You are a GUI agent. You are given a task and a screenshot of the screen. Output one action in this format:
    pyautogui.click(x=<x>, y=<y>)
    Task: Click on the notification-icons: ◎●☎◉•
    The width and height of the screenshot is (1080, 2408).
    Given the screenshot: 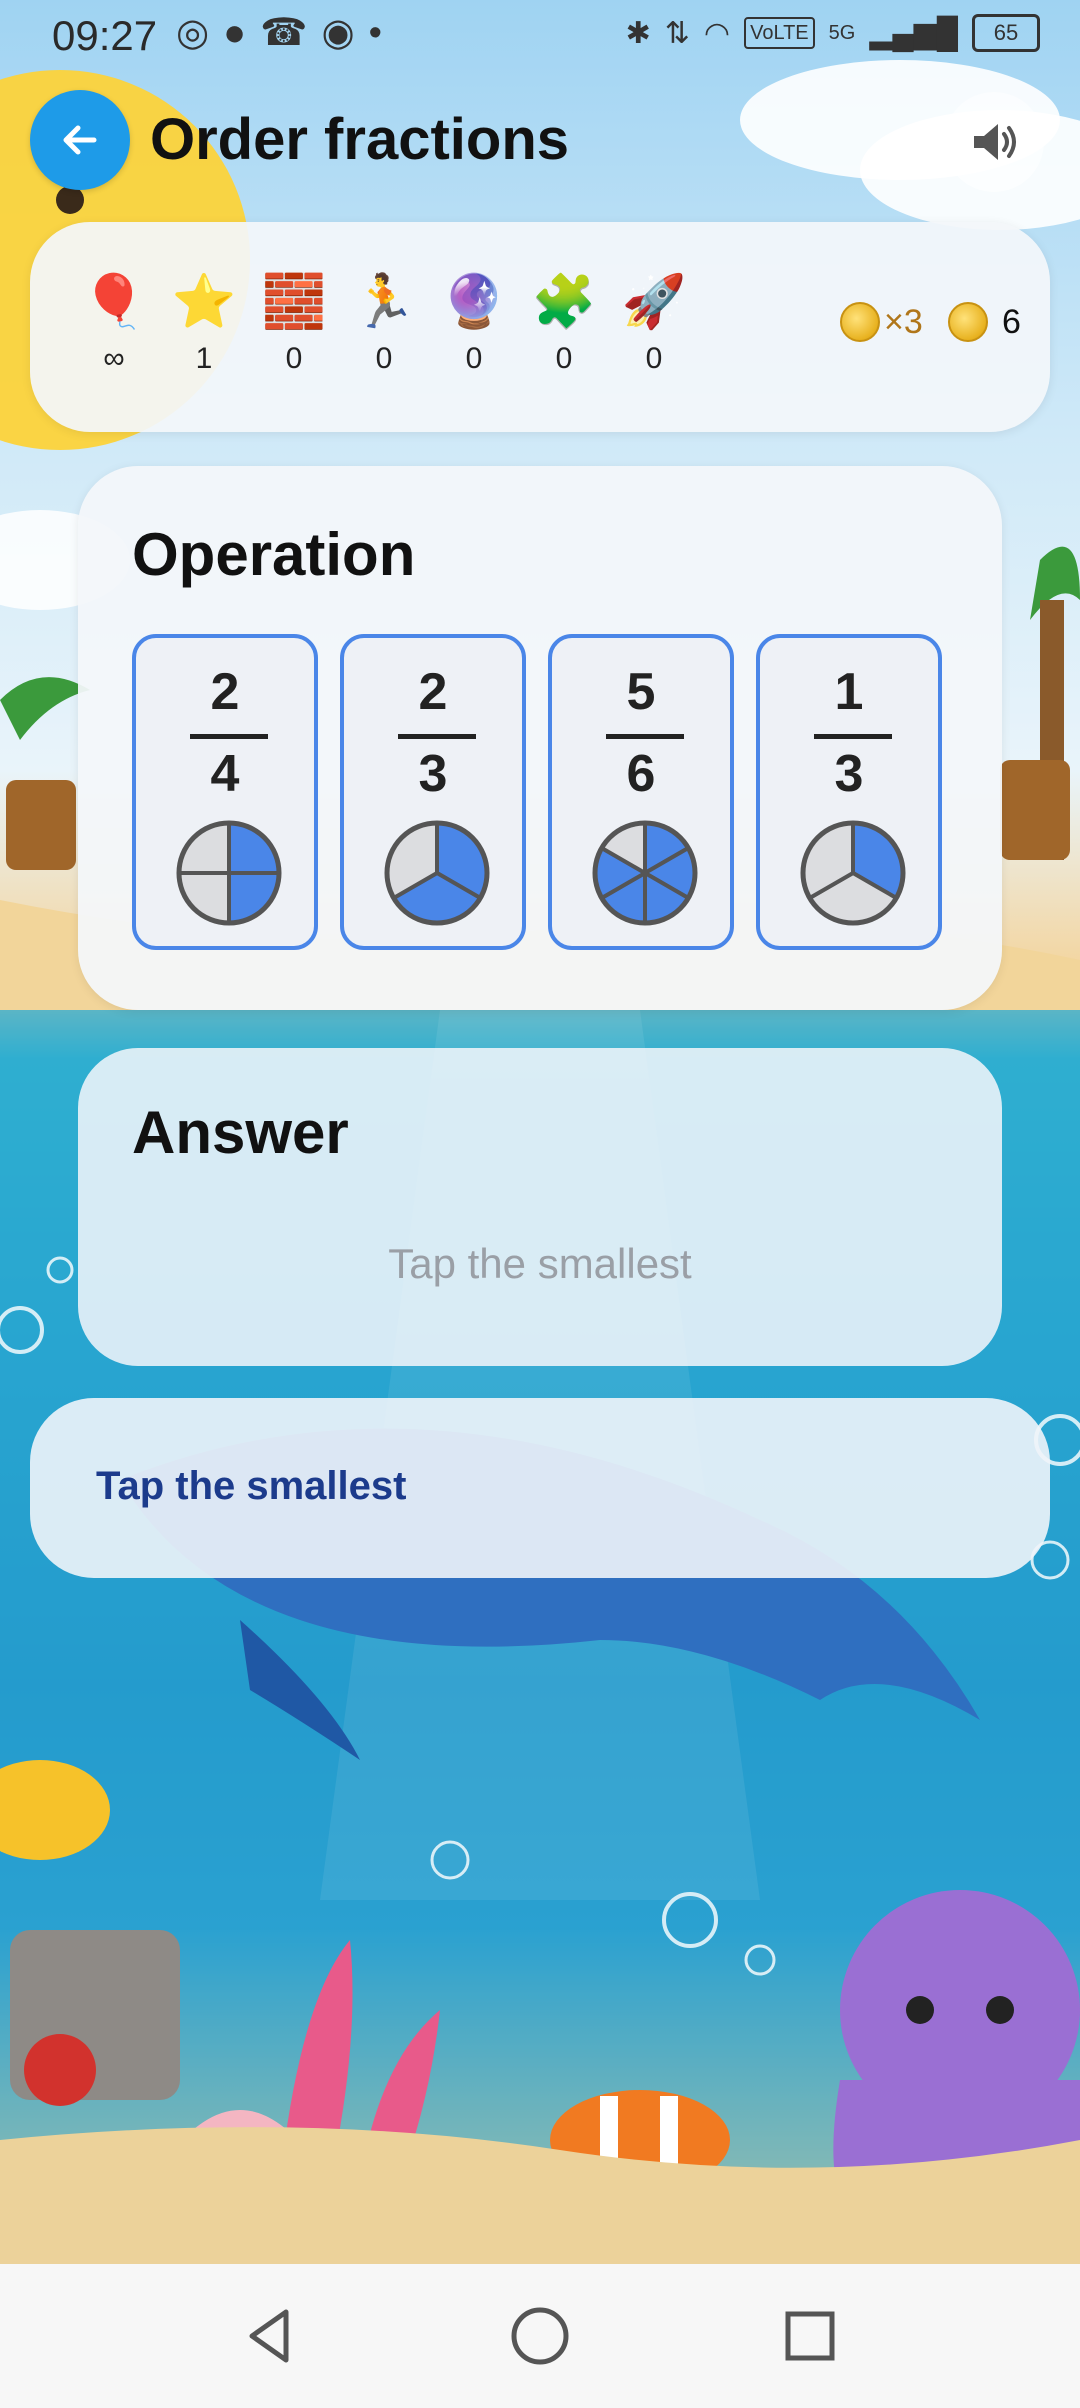 What is the action you would take?
    pyautogui.click(x=286, y=32)
    